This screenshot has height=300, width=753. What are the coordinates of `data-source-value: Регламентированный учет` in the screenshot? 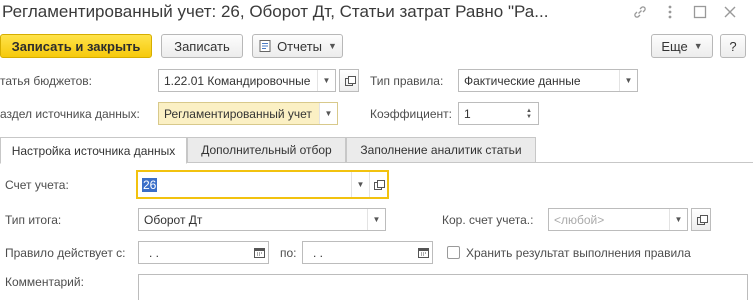 It's located at (239, 114).